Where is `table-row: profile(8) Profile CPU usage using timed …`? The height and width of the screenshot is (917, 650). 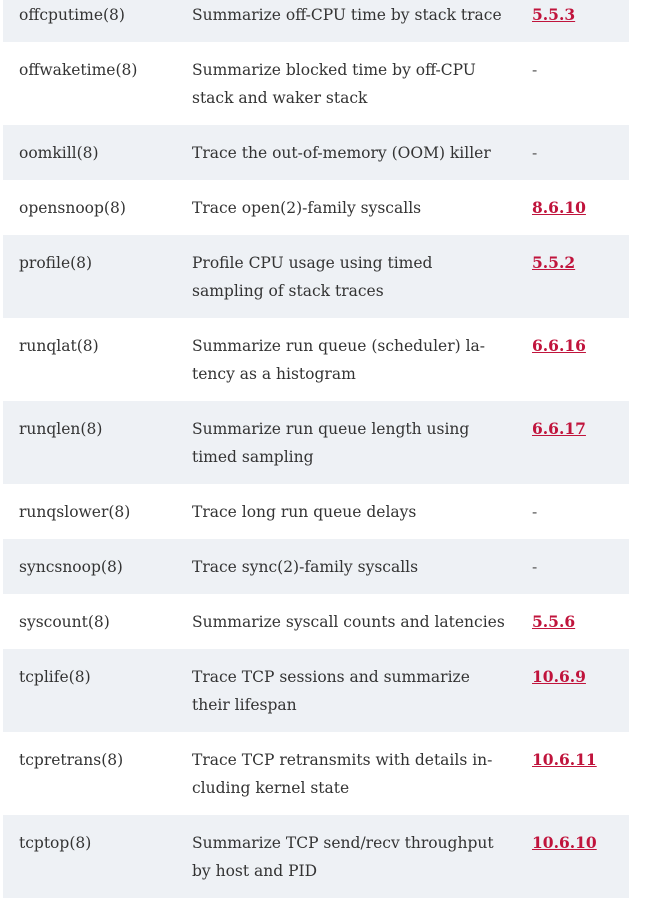
table-row: profile(8) Profile CPU usage using timed … is located at coordinates (316, 276).